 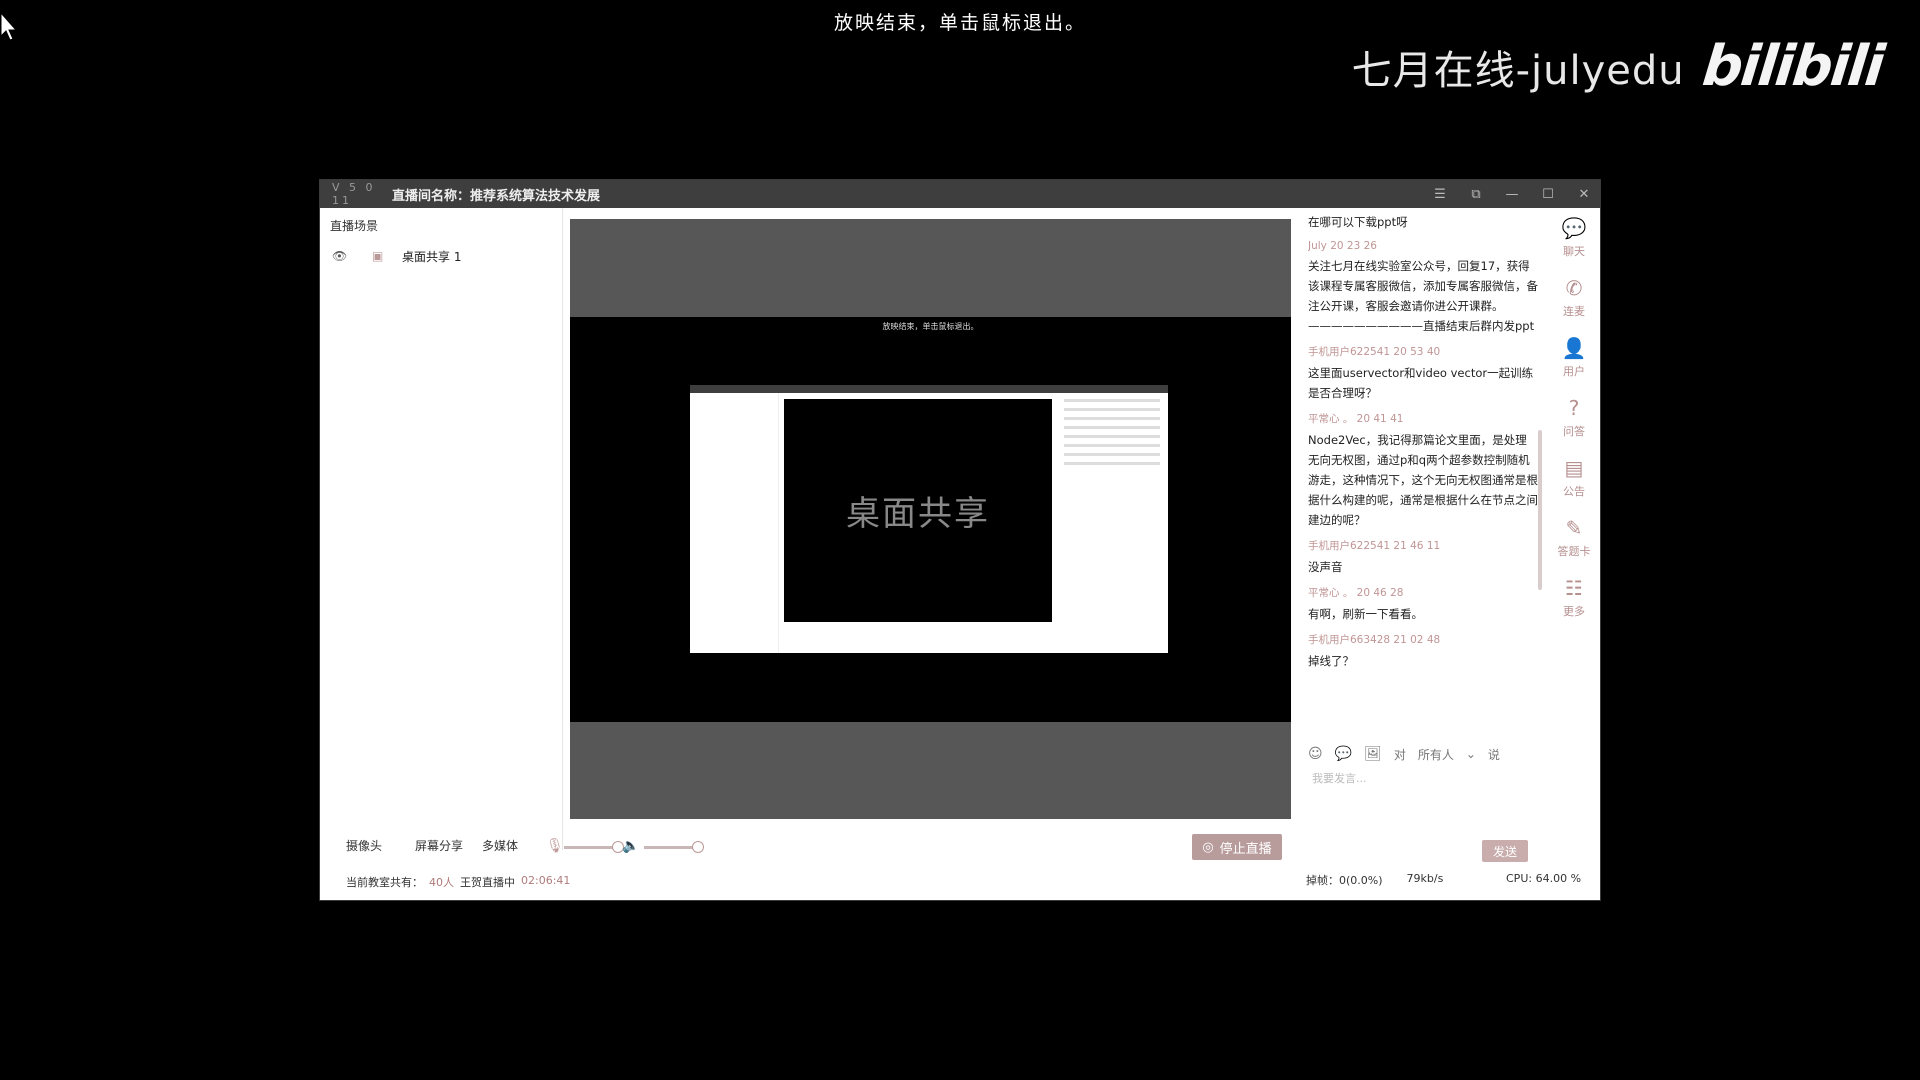 What do you see at coordinates (1436, 754) in the screenshot?
I see `target-select: 所有人` at bounding box center [1436, 754].